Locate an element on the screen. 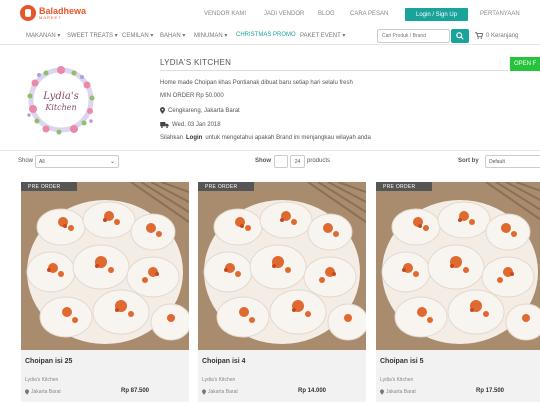  login-signup-button: Login / Sign Up is located at coordinates (436, 14).